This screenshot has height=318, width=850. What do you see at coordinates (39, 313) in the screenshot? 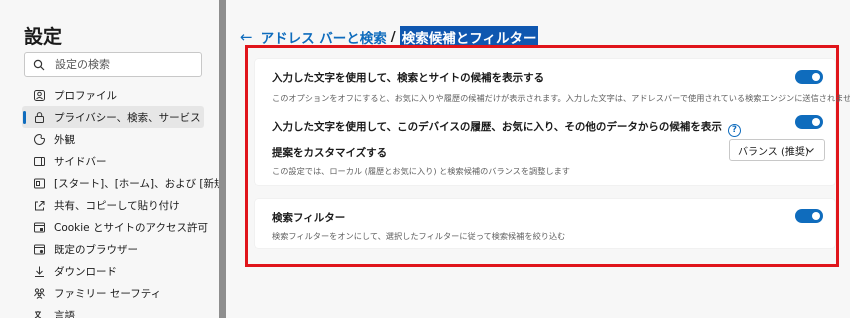
I see `language-icon` at bounding box center [39, 313].